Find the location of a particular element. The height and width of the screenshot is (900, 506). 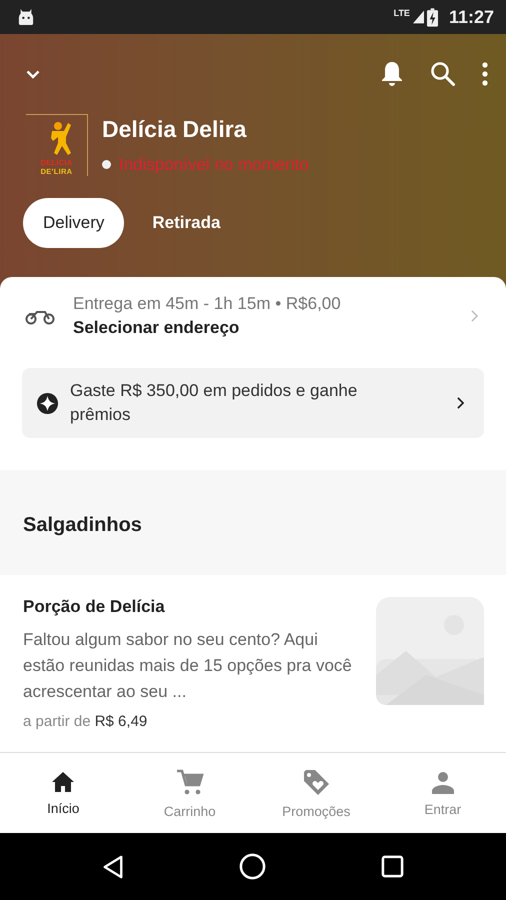

more-vertical-icon is located at coordinates (485, 74).